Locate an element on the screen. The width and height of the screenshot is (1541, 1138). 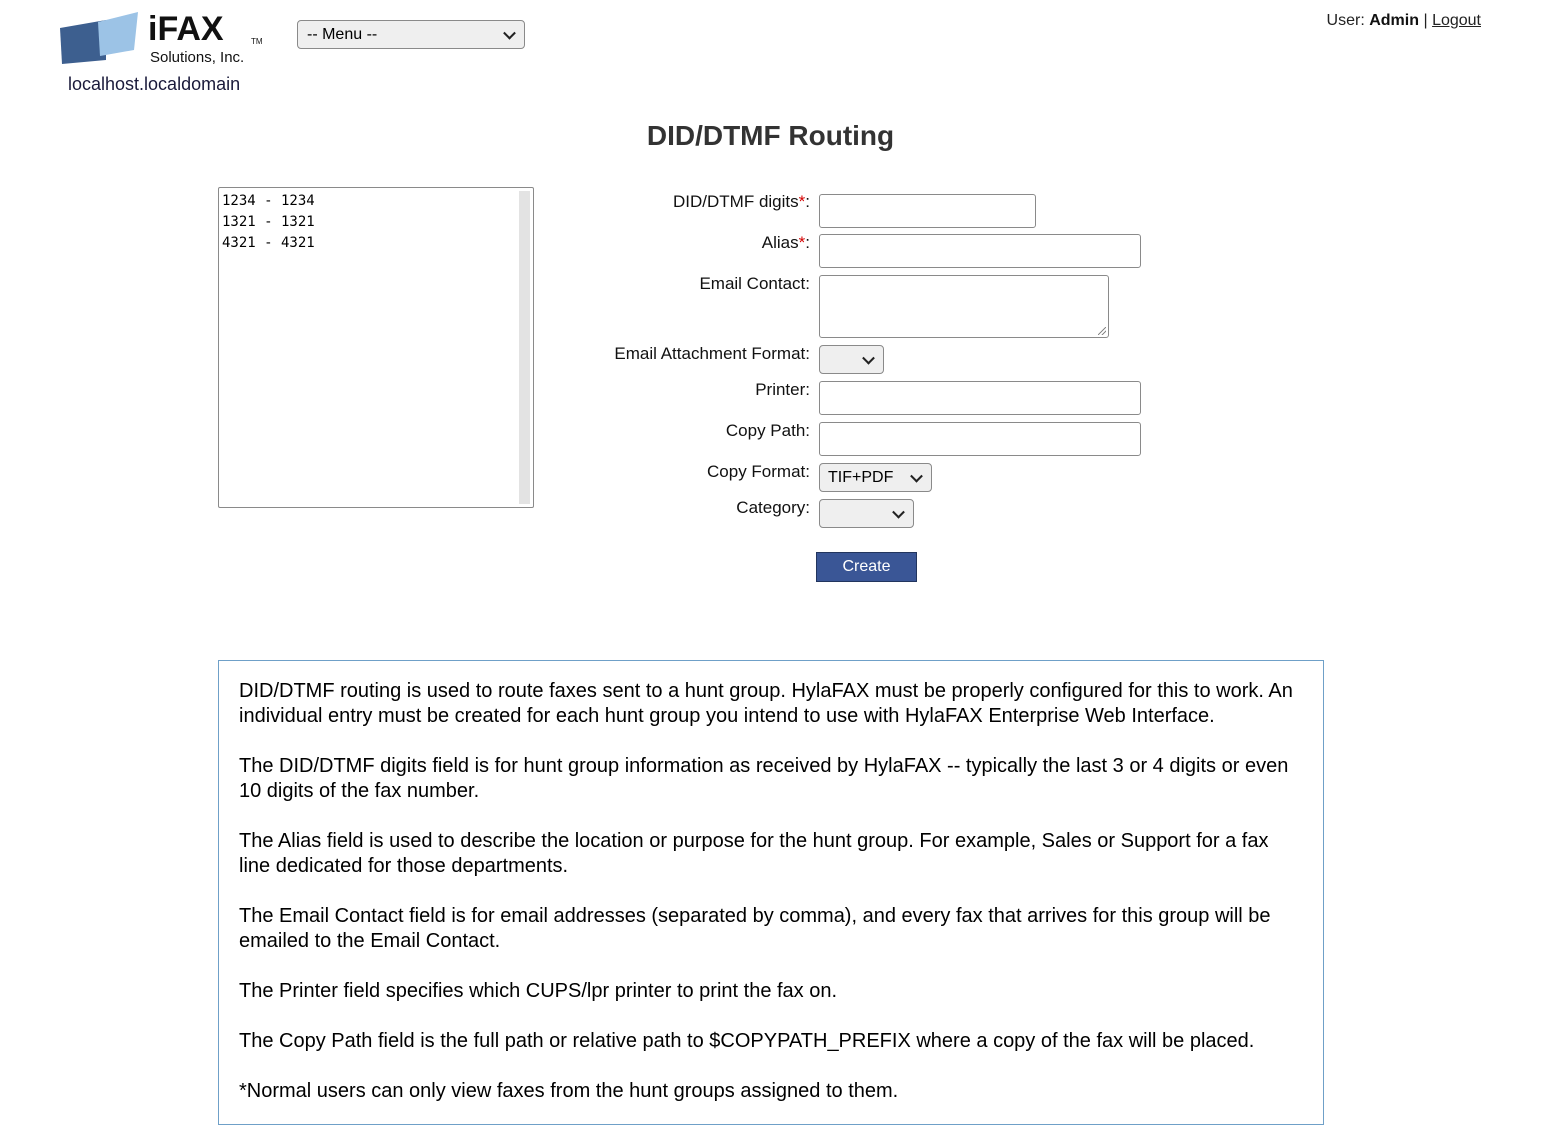
list-scrollbar is located at coordinates (524, 347).